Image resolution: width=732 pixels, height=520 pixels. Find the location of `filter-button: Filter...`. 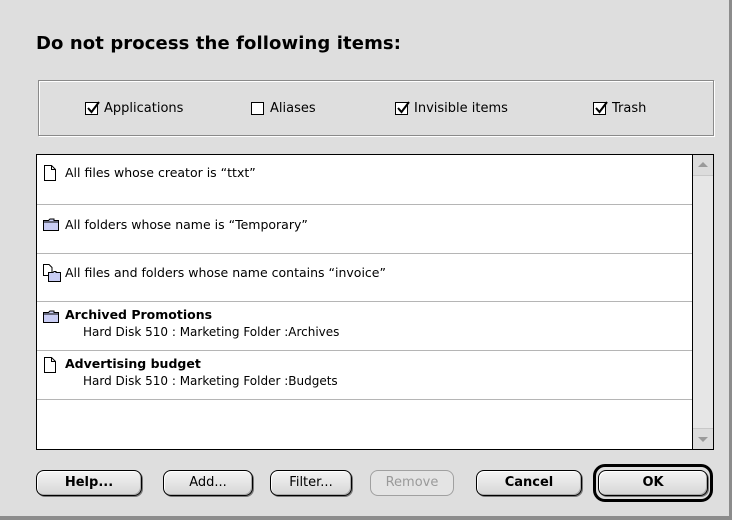

filter-button: Filter... is located at coordinates (311, 483).